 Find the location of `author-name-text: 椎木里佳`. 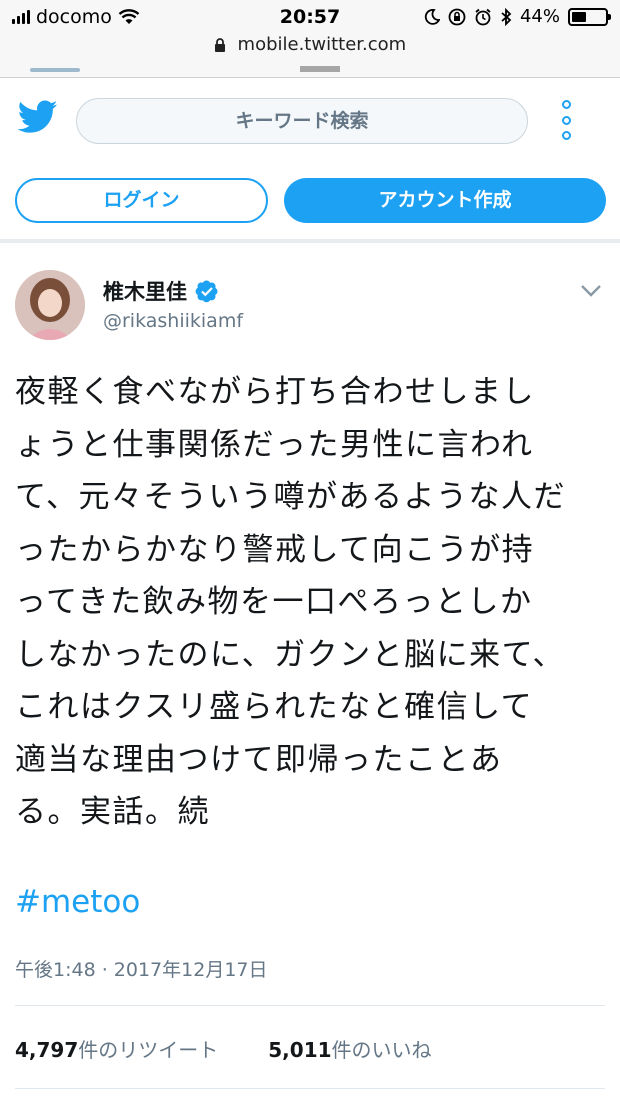

author-name-text: 椎木里佳 is located at coordinates (145, 292).